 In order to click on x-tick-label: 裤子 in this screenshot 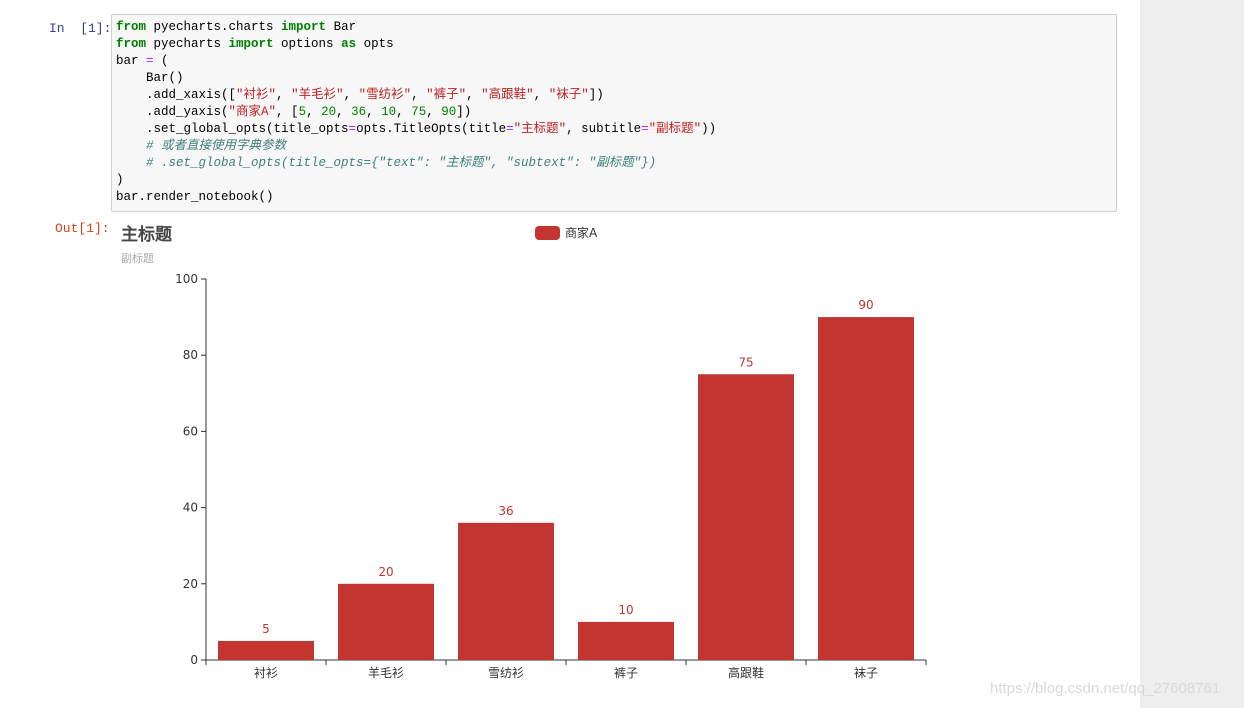, I will do `click(626, 673)`.